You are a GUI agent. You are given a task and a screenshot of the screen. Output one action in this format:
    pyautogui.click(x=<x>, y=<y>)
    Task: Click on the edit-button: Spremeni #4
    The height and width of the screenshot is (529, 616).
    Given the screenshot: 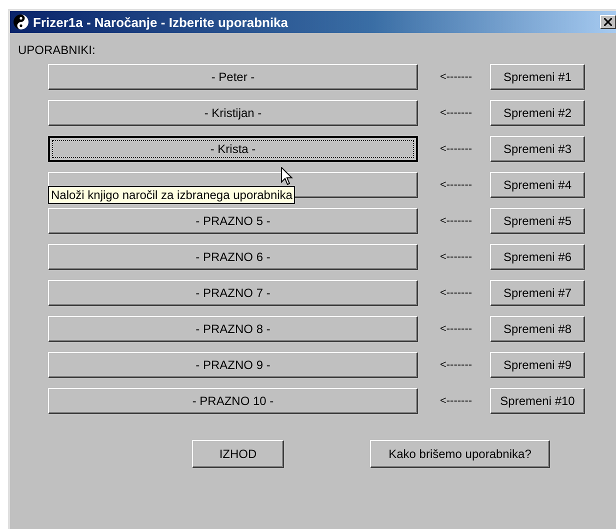 What is the action you would take?
    pyautogui.click(x=537, y=185)
    